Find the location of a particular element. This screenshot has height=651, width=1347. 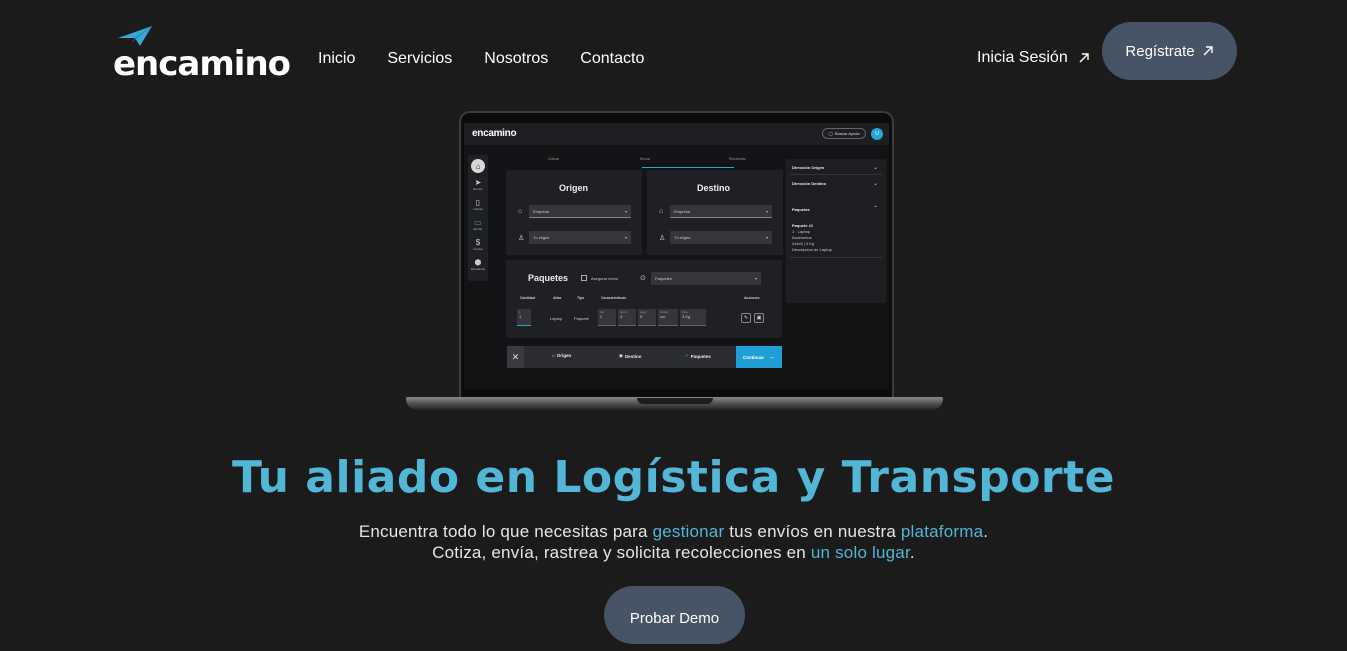

hero-text: tus envíos en nuestra is located at coordinates (812, 531).